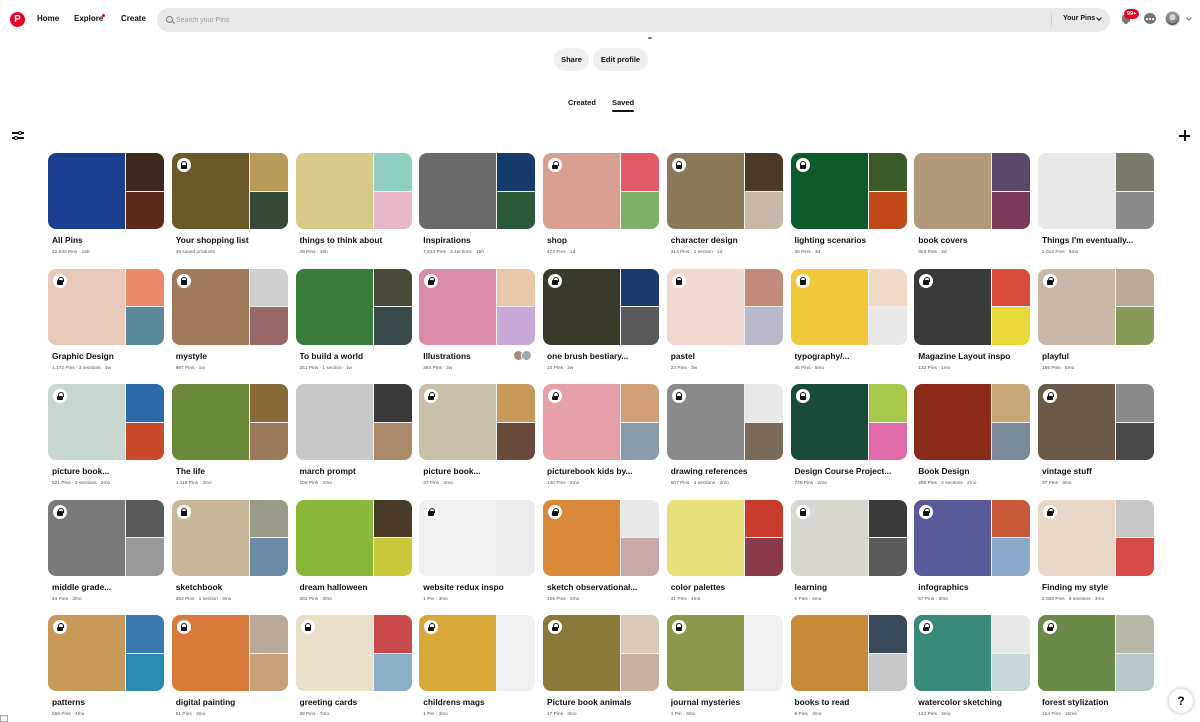 This screenshot has width=1200, height=722. I want to click on board-card: things to think about 49 Pins · 15h, so click(353, 208).